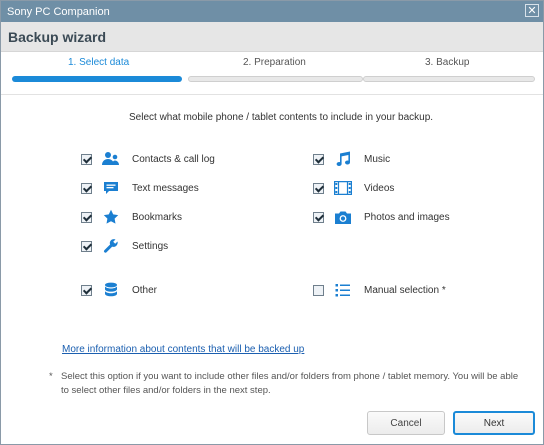 This screenshot has height=445, width=544. Describe the element at coordinates (377, 159) in the screenshot. I see `music-label: Music` at that location.